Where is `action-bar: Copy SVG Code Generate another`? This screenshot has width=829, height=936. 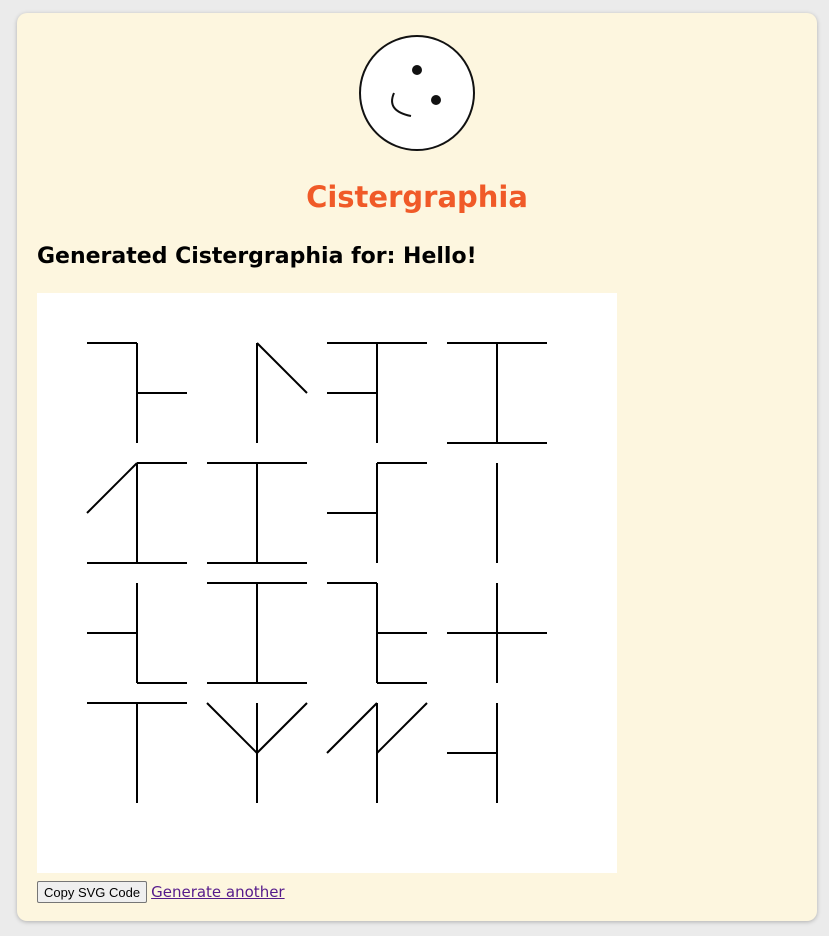
action-bar: Copy SVG Code Generate another is located at coordinates (161, 892).